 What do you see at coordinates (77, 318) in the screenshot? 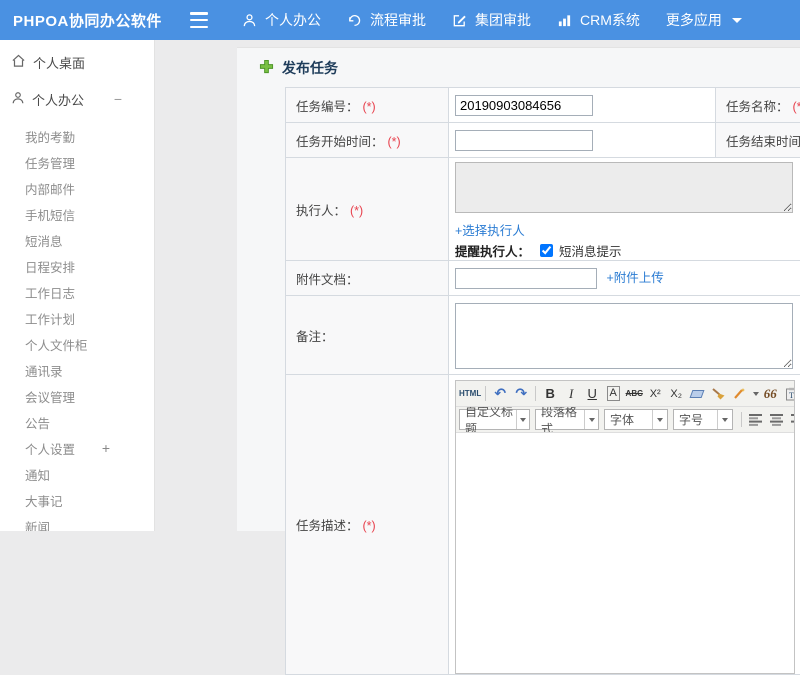
I see `sidebar-item-work-plan: 工作计划` at bounding box center [77, 318].